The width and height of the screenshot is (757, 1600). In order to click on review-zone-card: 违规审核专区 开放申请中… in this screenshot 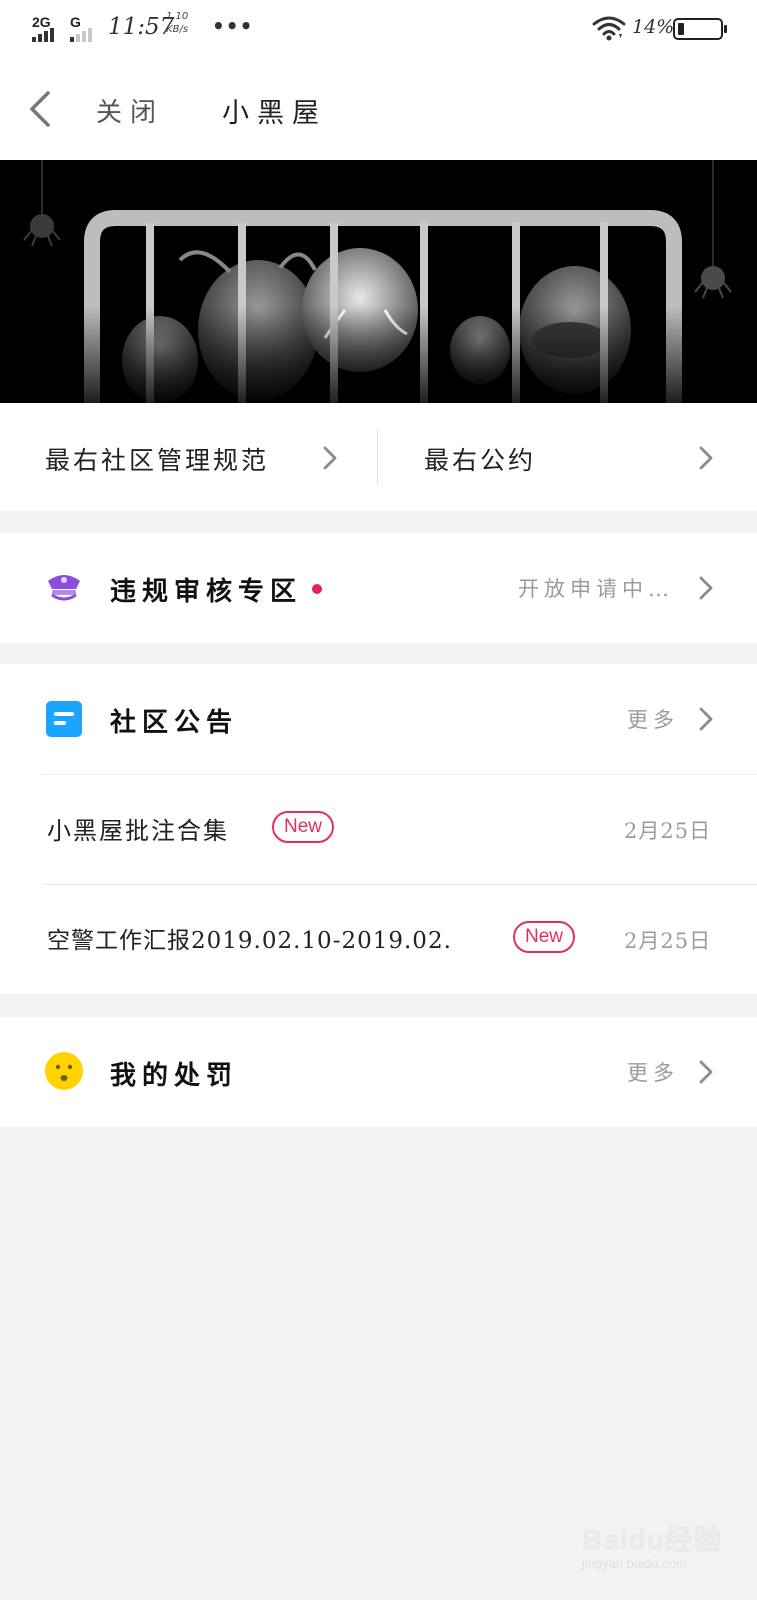, I will do `click(378, 588)`.